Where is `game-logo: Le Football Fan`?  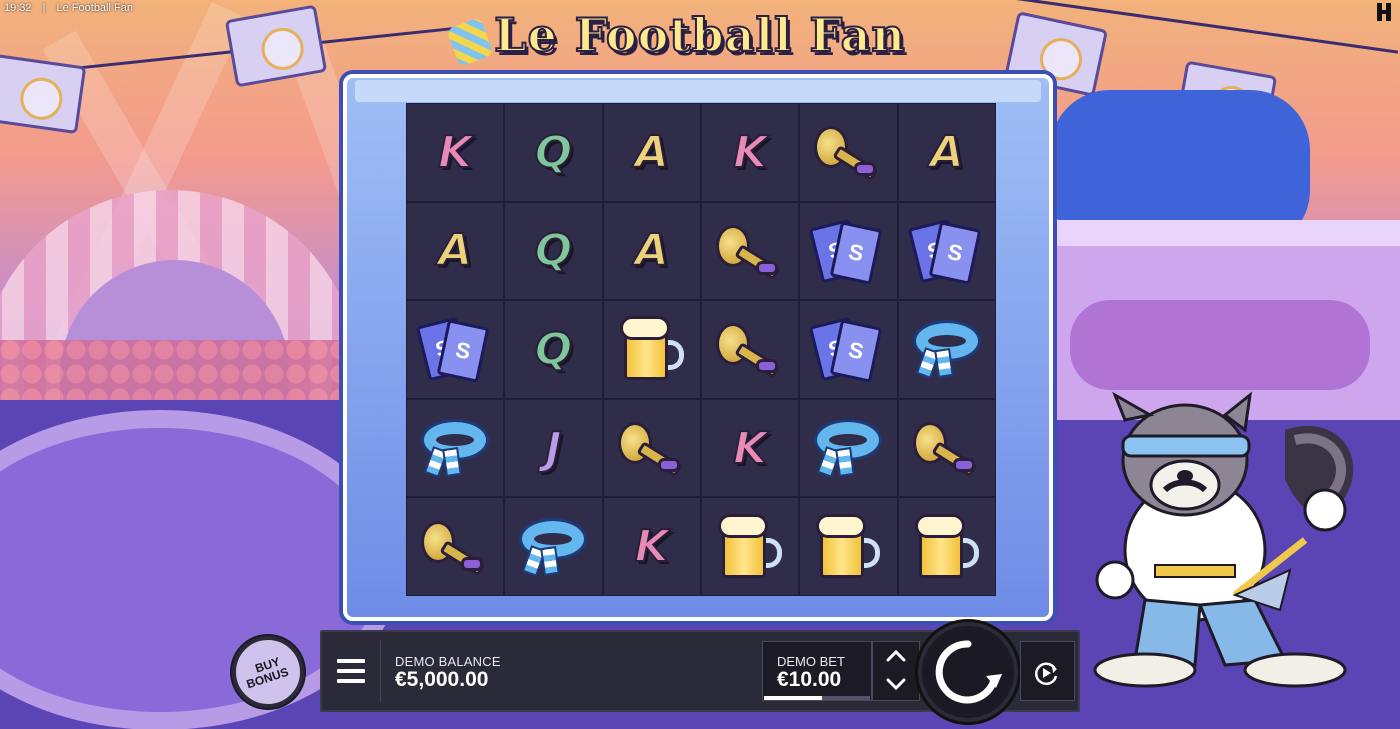
game-logo: Le Football Fan is located at coordinates (699, 35).